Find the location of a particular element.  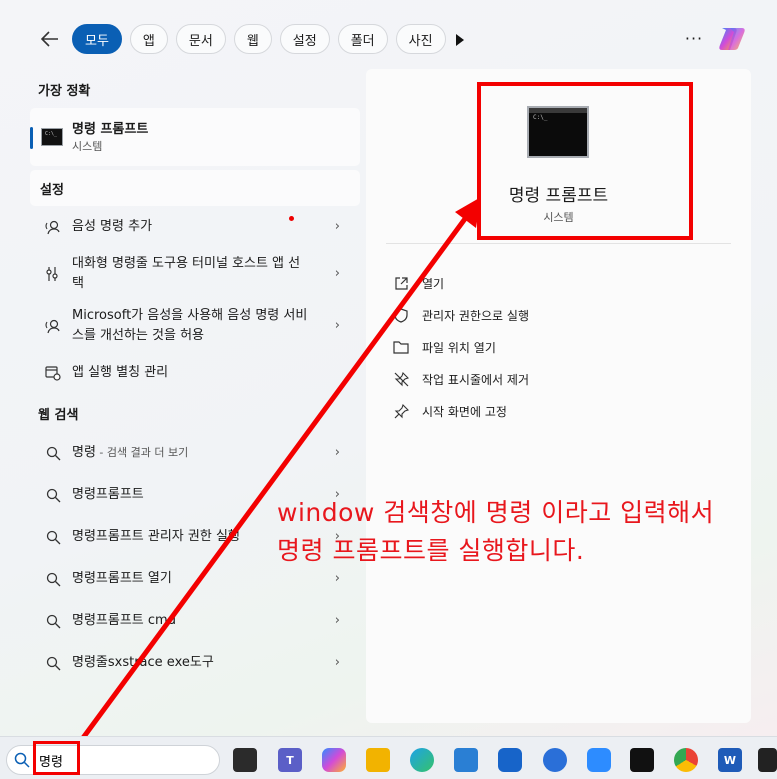

action-label: 시작 화면에 고정 is located at coordinates (464, 411).